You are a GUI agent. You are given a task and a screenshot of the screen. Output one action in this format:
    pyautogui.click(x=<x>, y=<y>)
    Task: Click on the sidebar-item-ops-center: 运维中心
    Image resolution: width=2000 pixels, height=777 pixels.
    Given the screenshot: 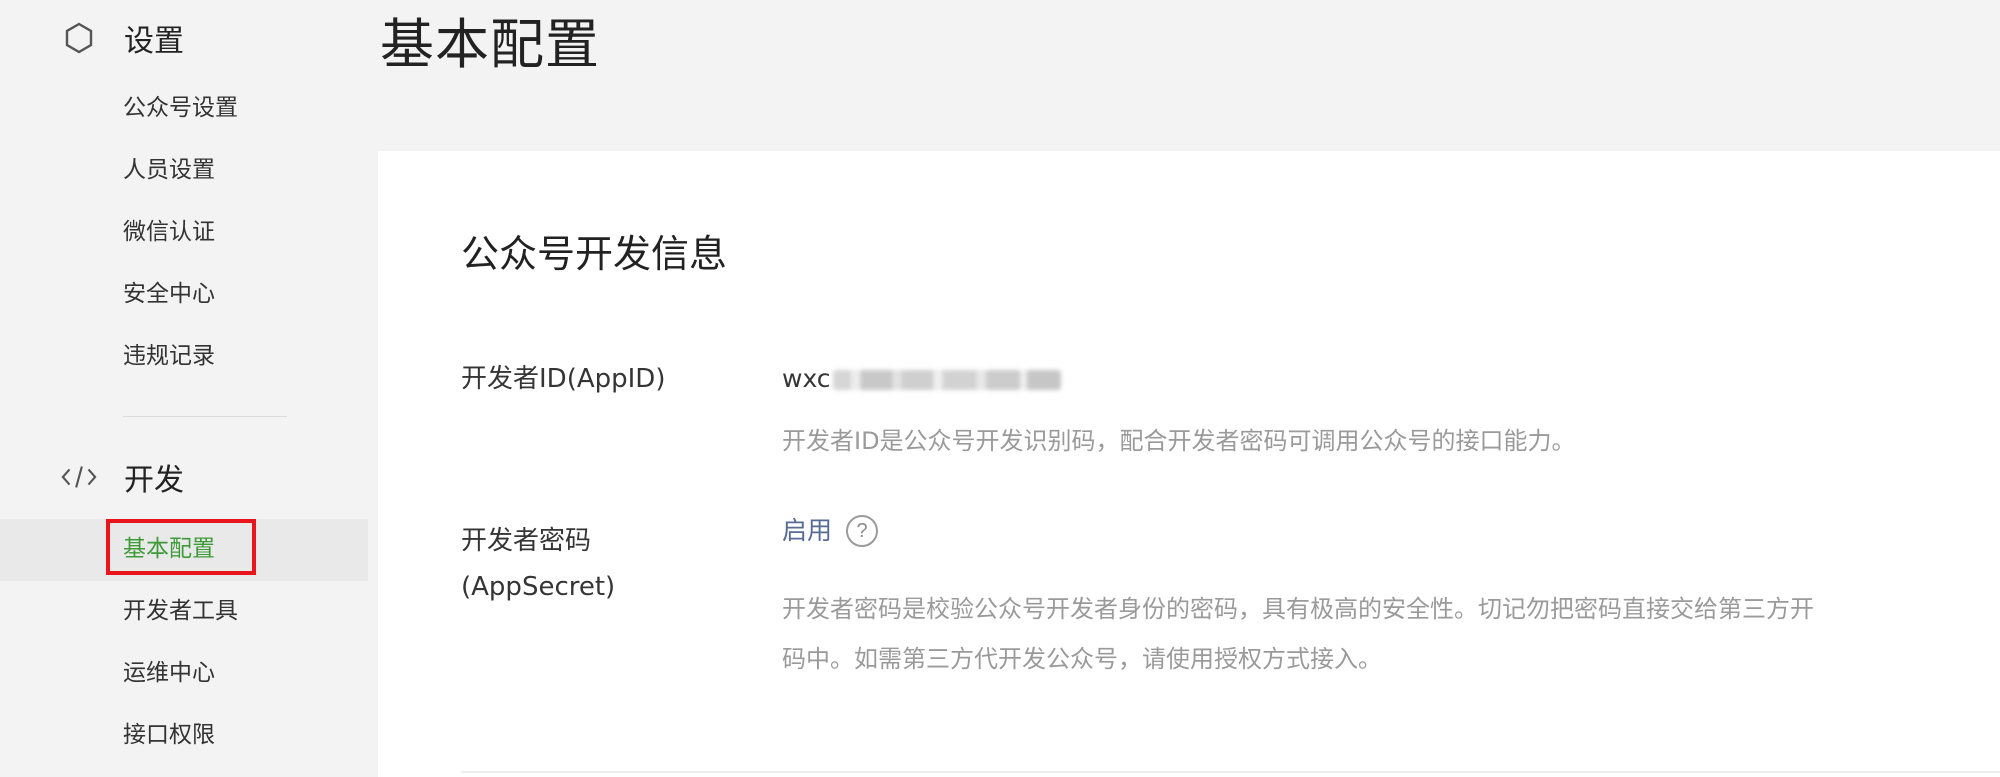 What is the action you would take?
    pyautogui.click(x=169, y=673)
    